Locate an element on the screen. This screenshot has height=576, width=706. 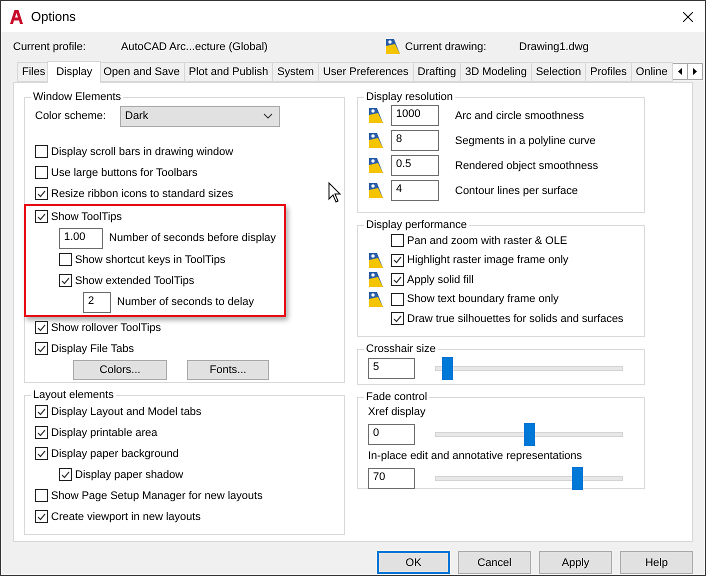
group-title: Crosshair size is located at coordinates (401, 349).